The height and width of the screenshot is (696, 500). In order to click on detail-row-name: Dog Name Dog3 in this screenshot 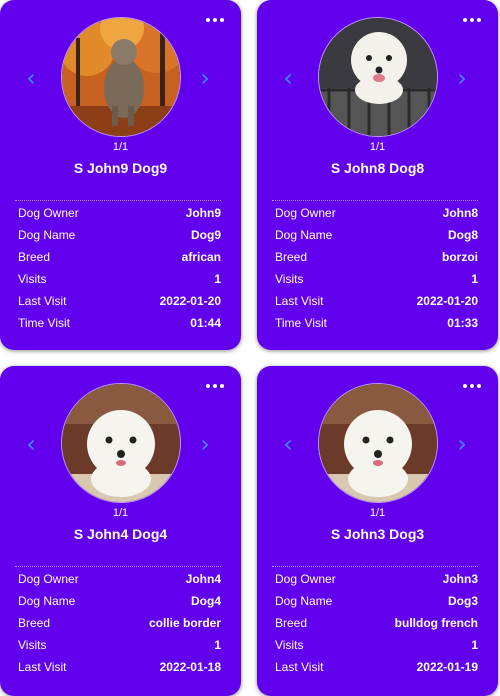, I will do `click(376, 601)`.